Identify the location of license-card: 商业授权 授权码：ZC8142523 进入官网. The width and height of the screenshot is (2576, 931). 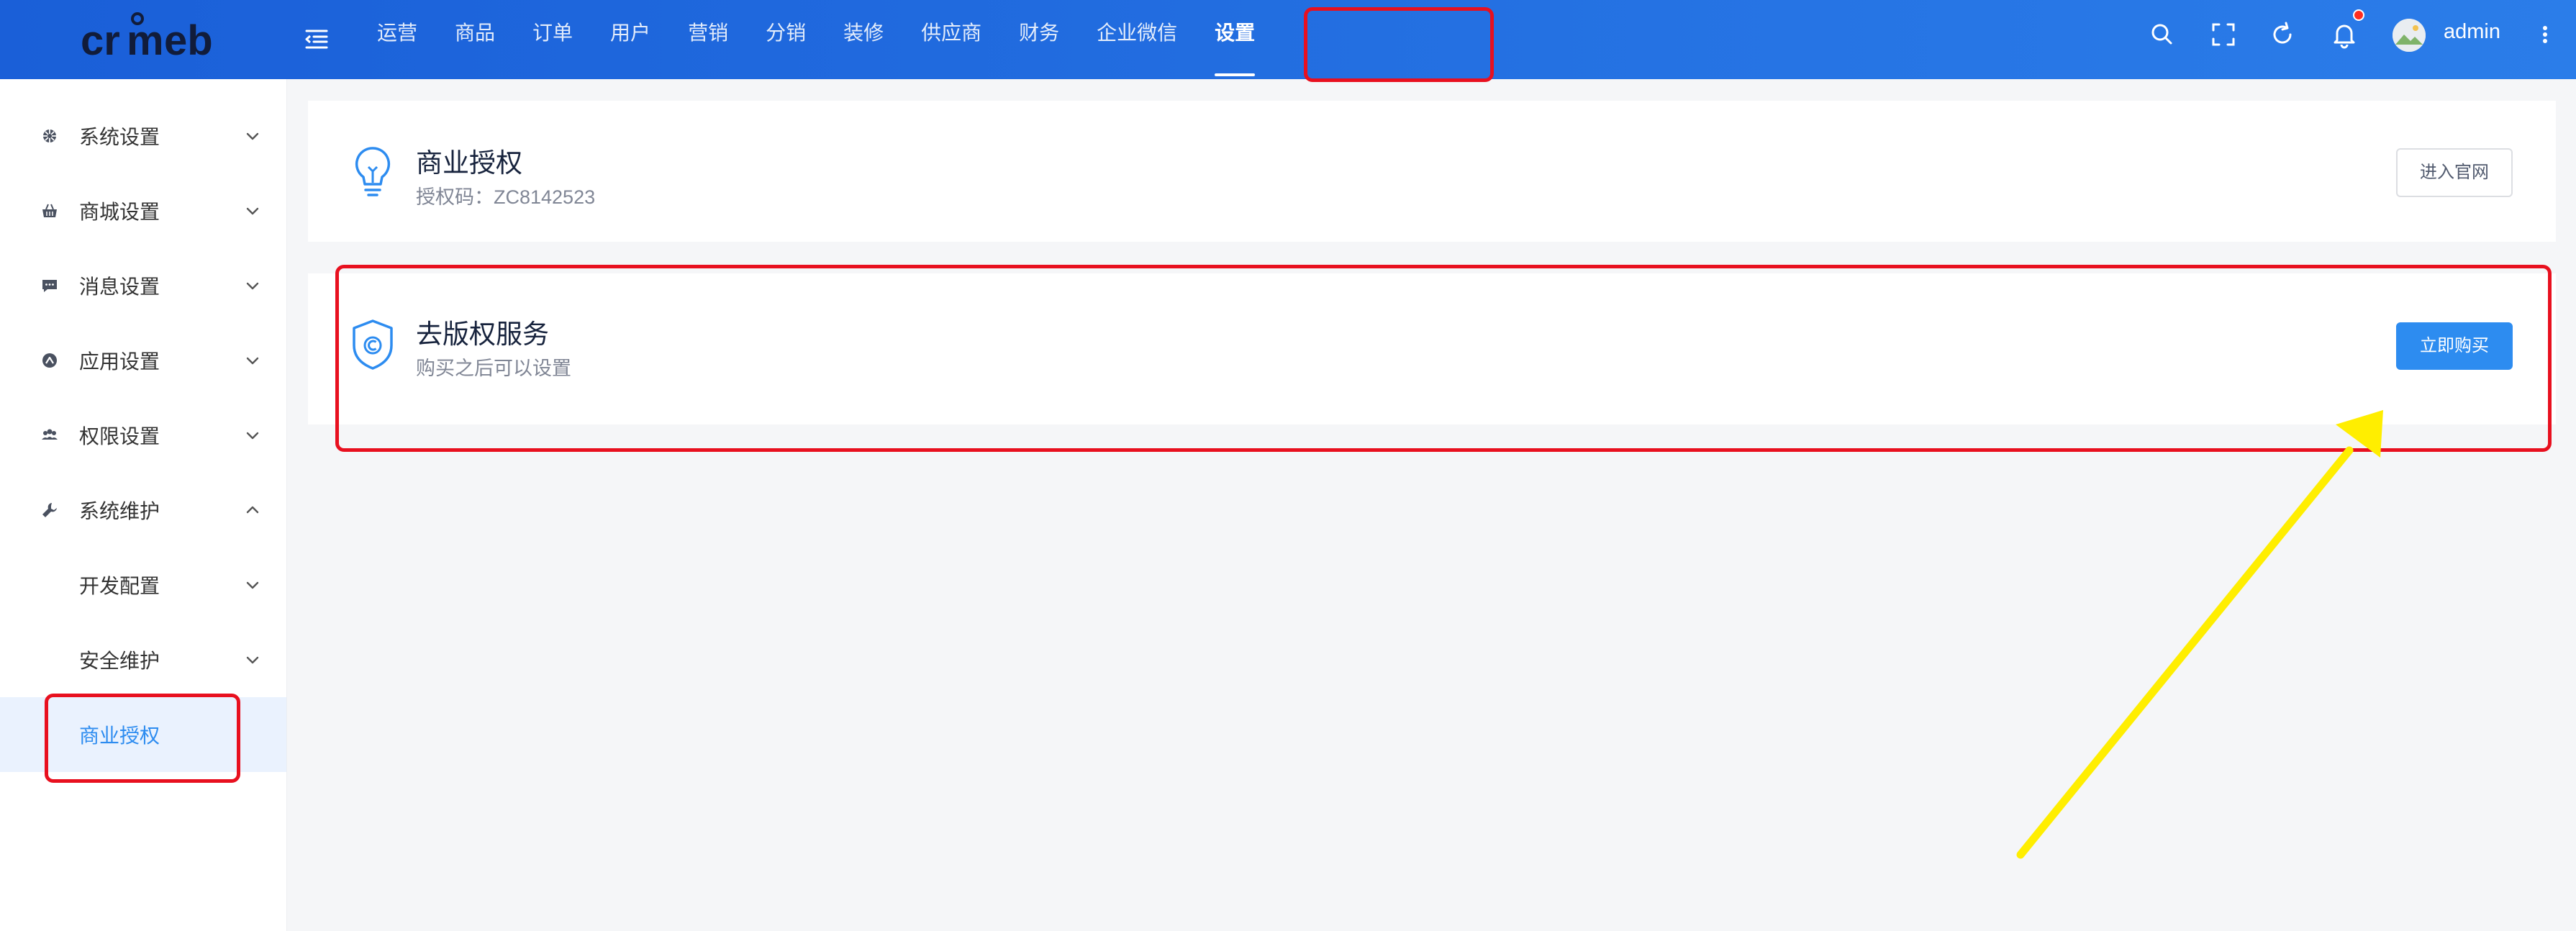
(1432, 171).